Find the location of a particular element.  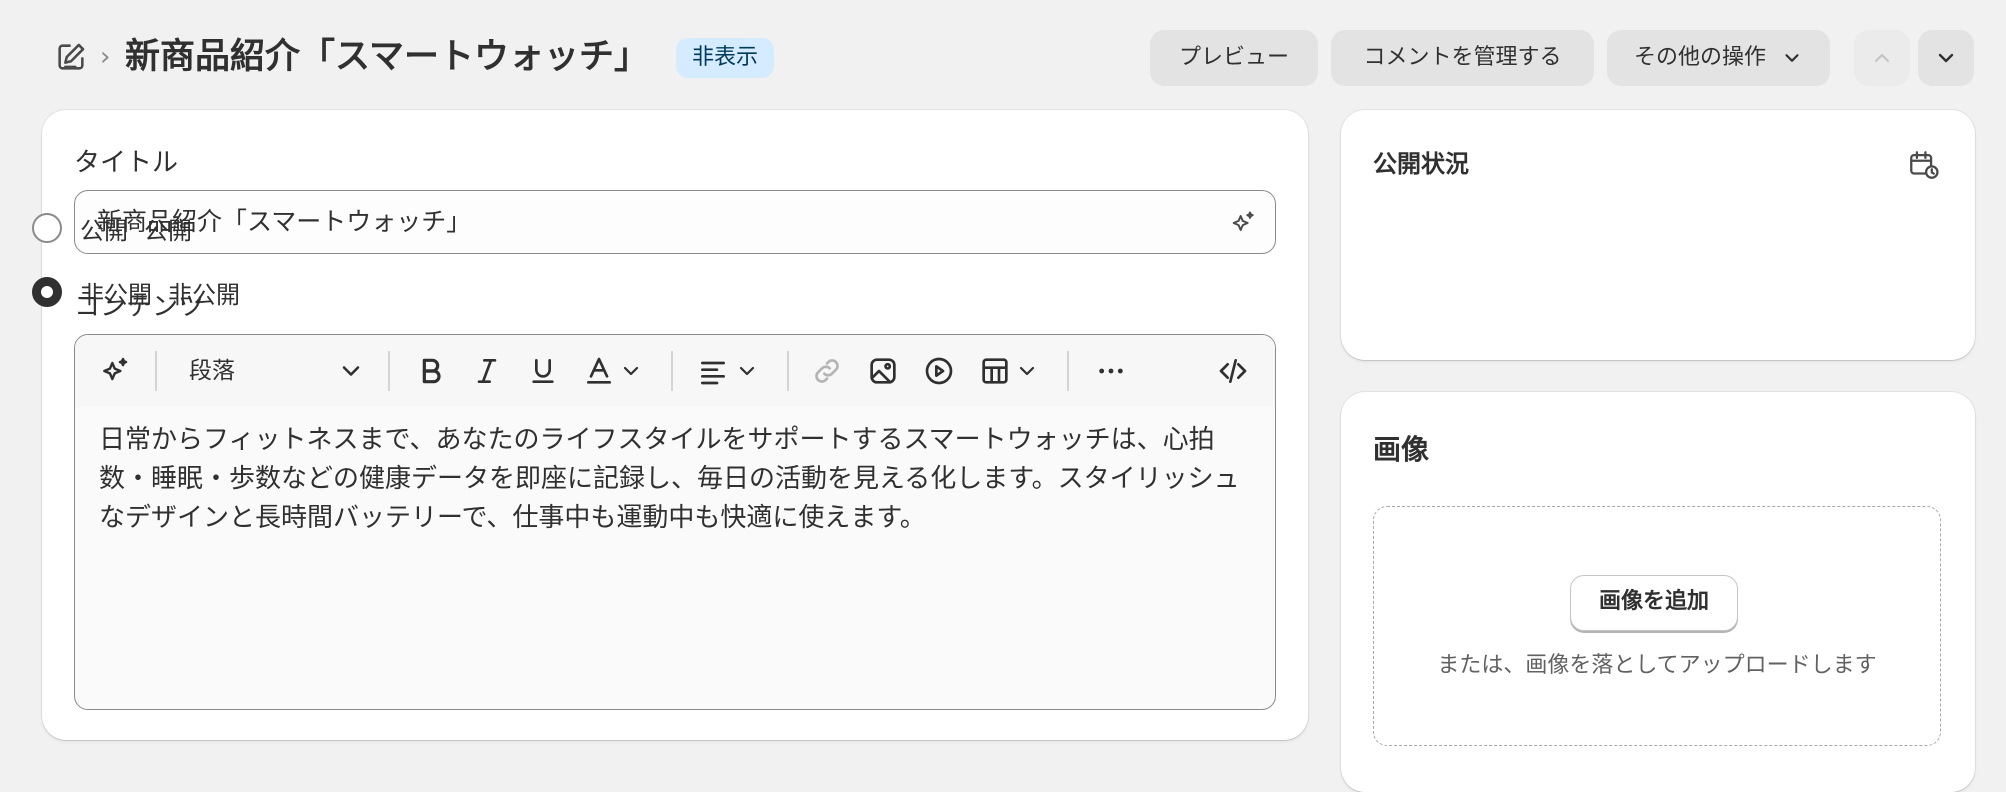

radio-private-sublabel: 非公開 is located at coordinates (204, 294).